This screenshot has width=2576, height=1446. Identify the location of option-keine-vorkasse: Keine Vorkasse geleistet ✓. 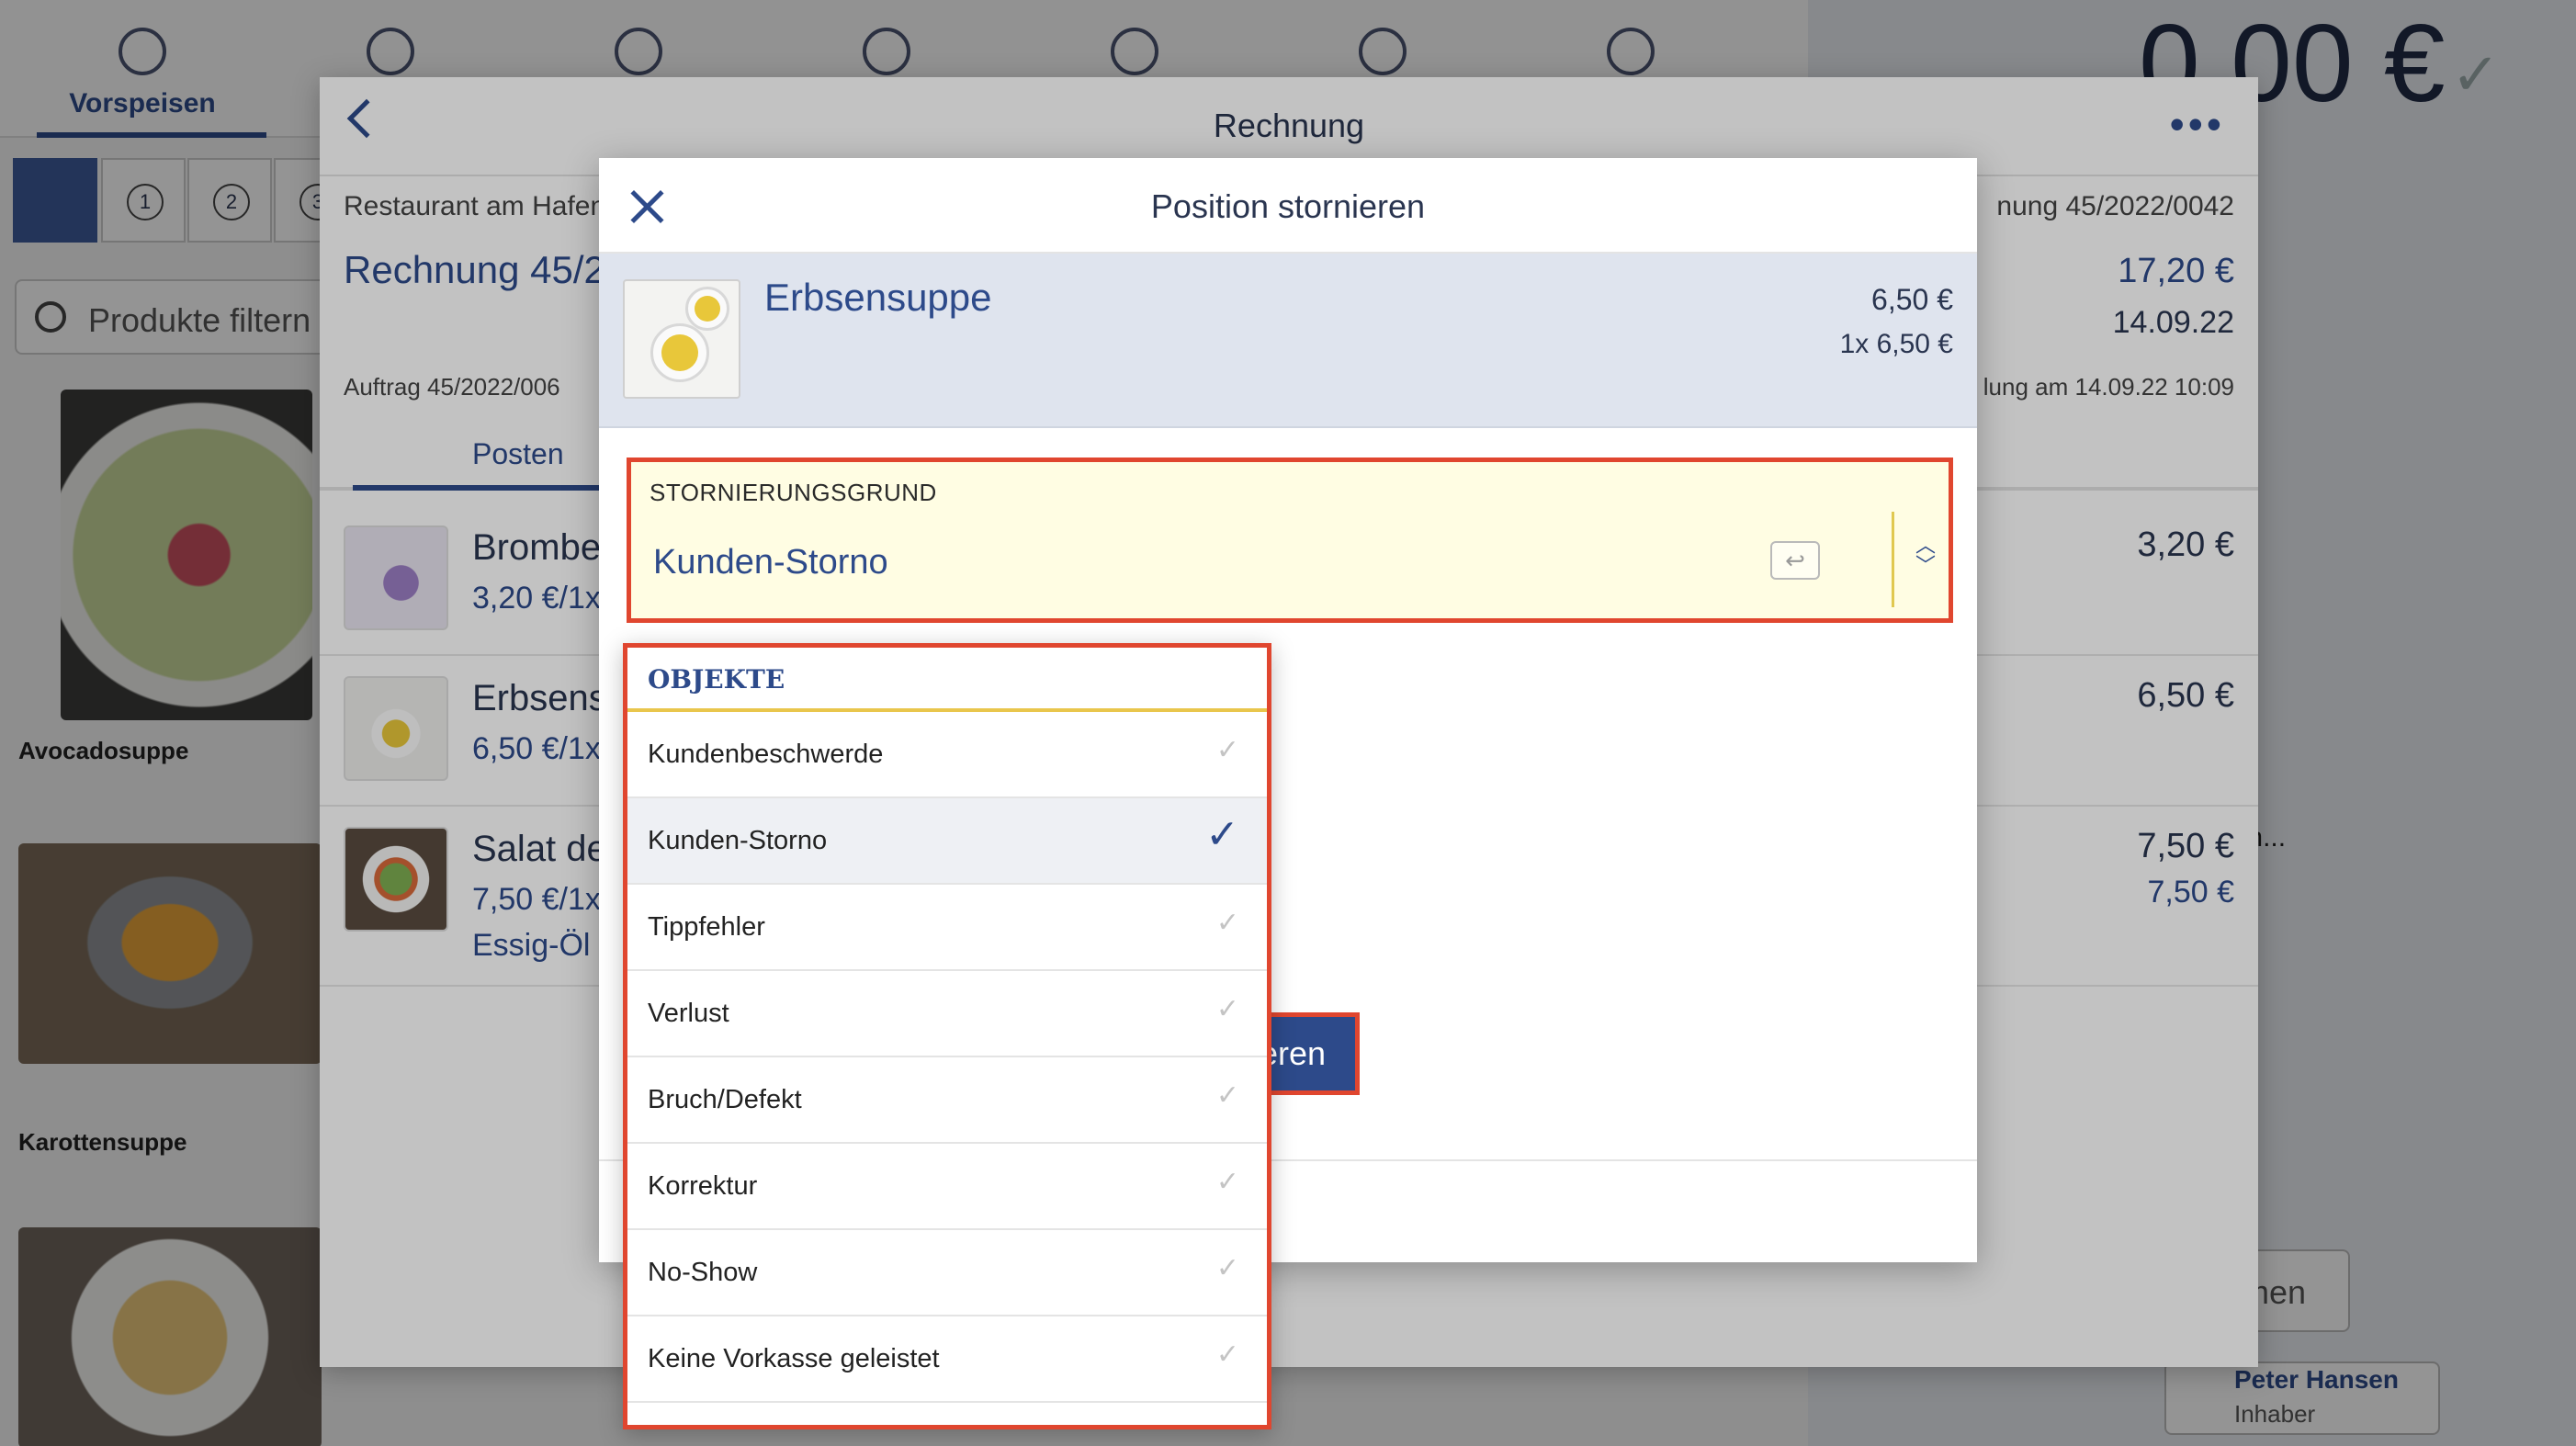
(947, 1359).